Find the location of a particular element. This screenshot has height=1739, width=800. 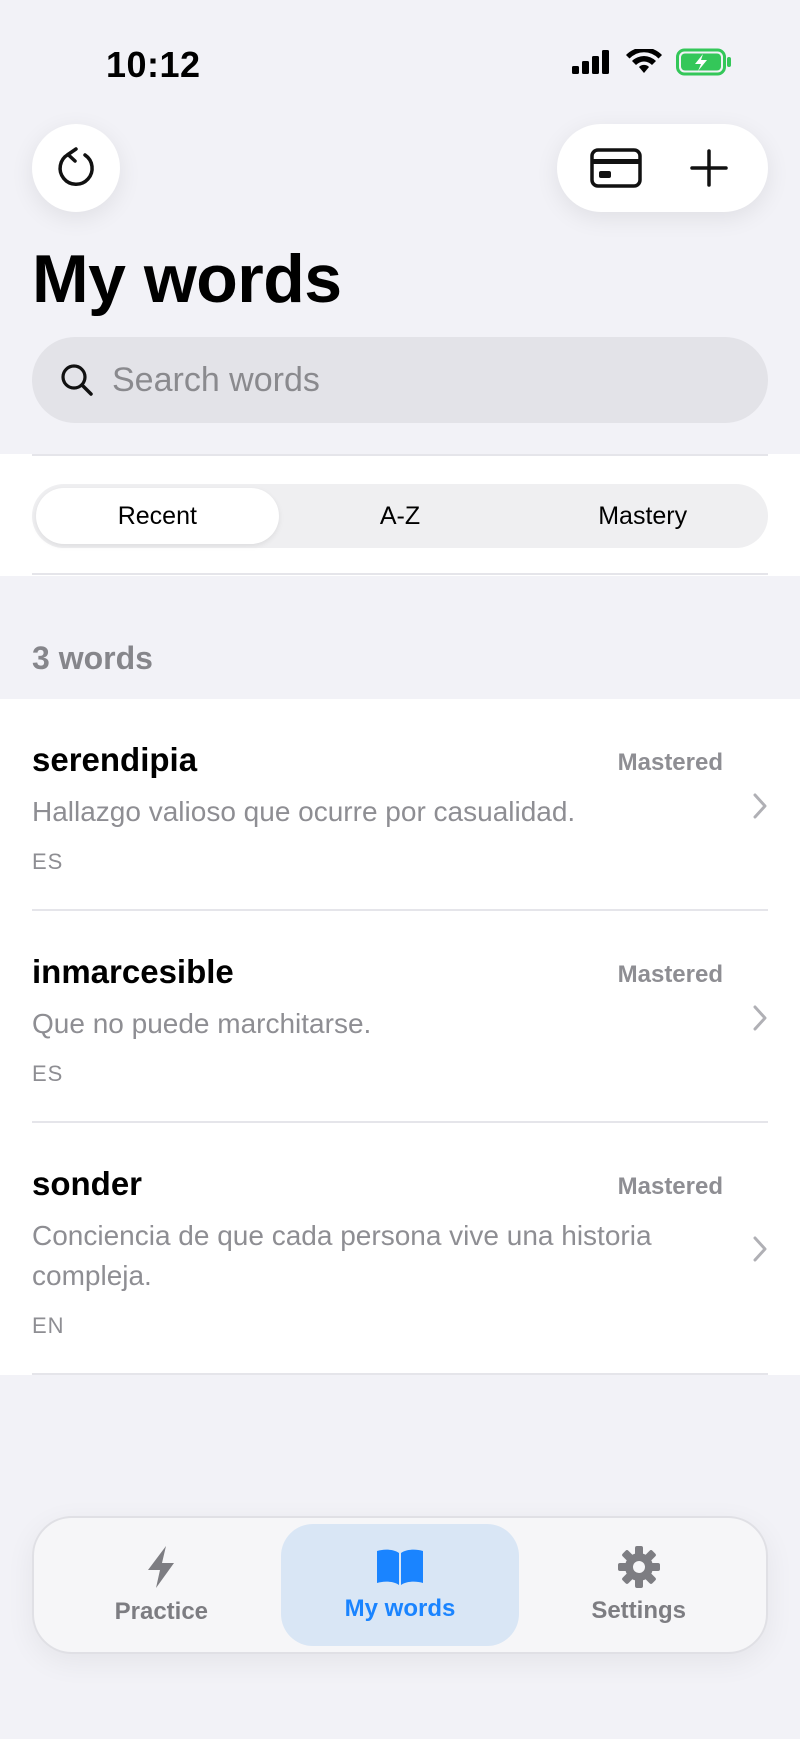

page-title: My words is located at coordinates (187, 279).